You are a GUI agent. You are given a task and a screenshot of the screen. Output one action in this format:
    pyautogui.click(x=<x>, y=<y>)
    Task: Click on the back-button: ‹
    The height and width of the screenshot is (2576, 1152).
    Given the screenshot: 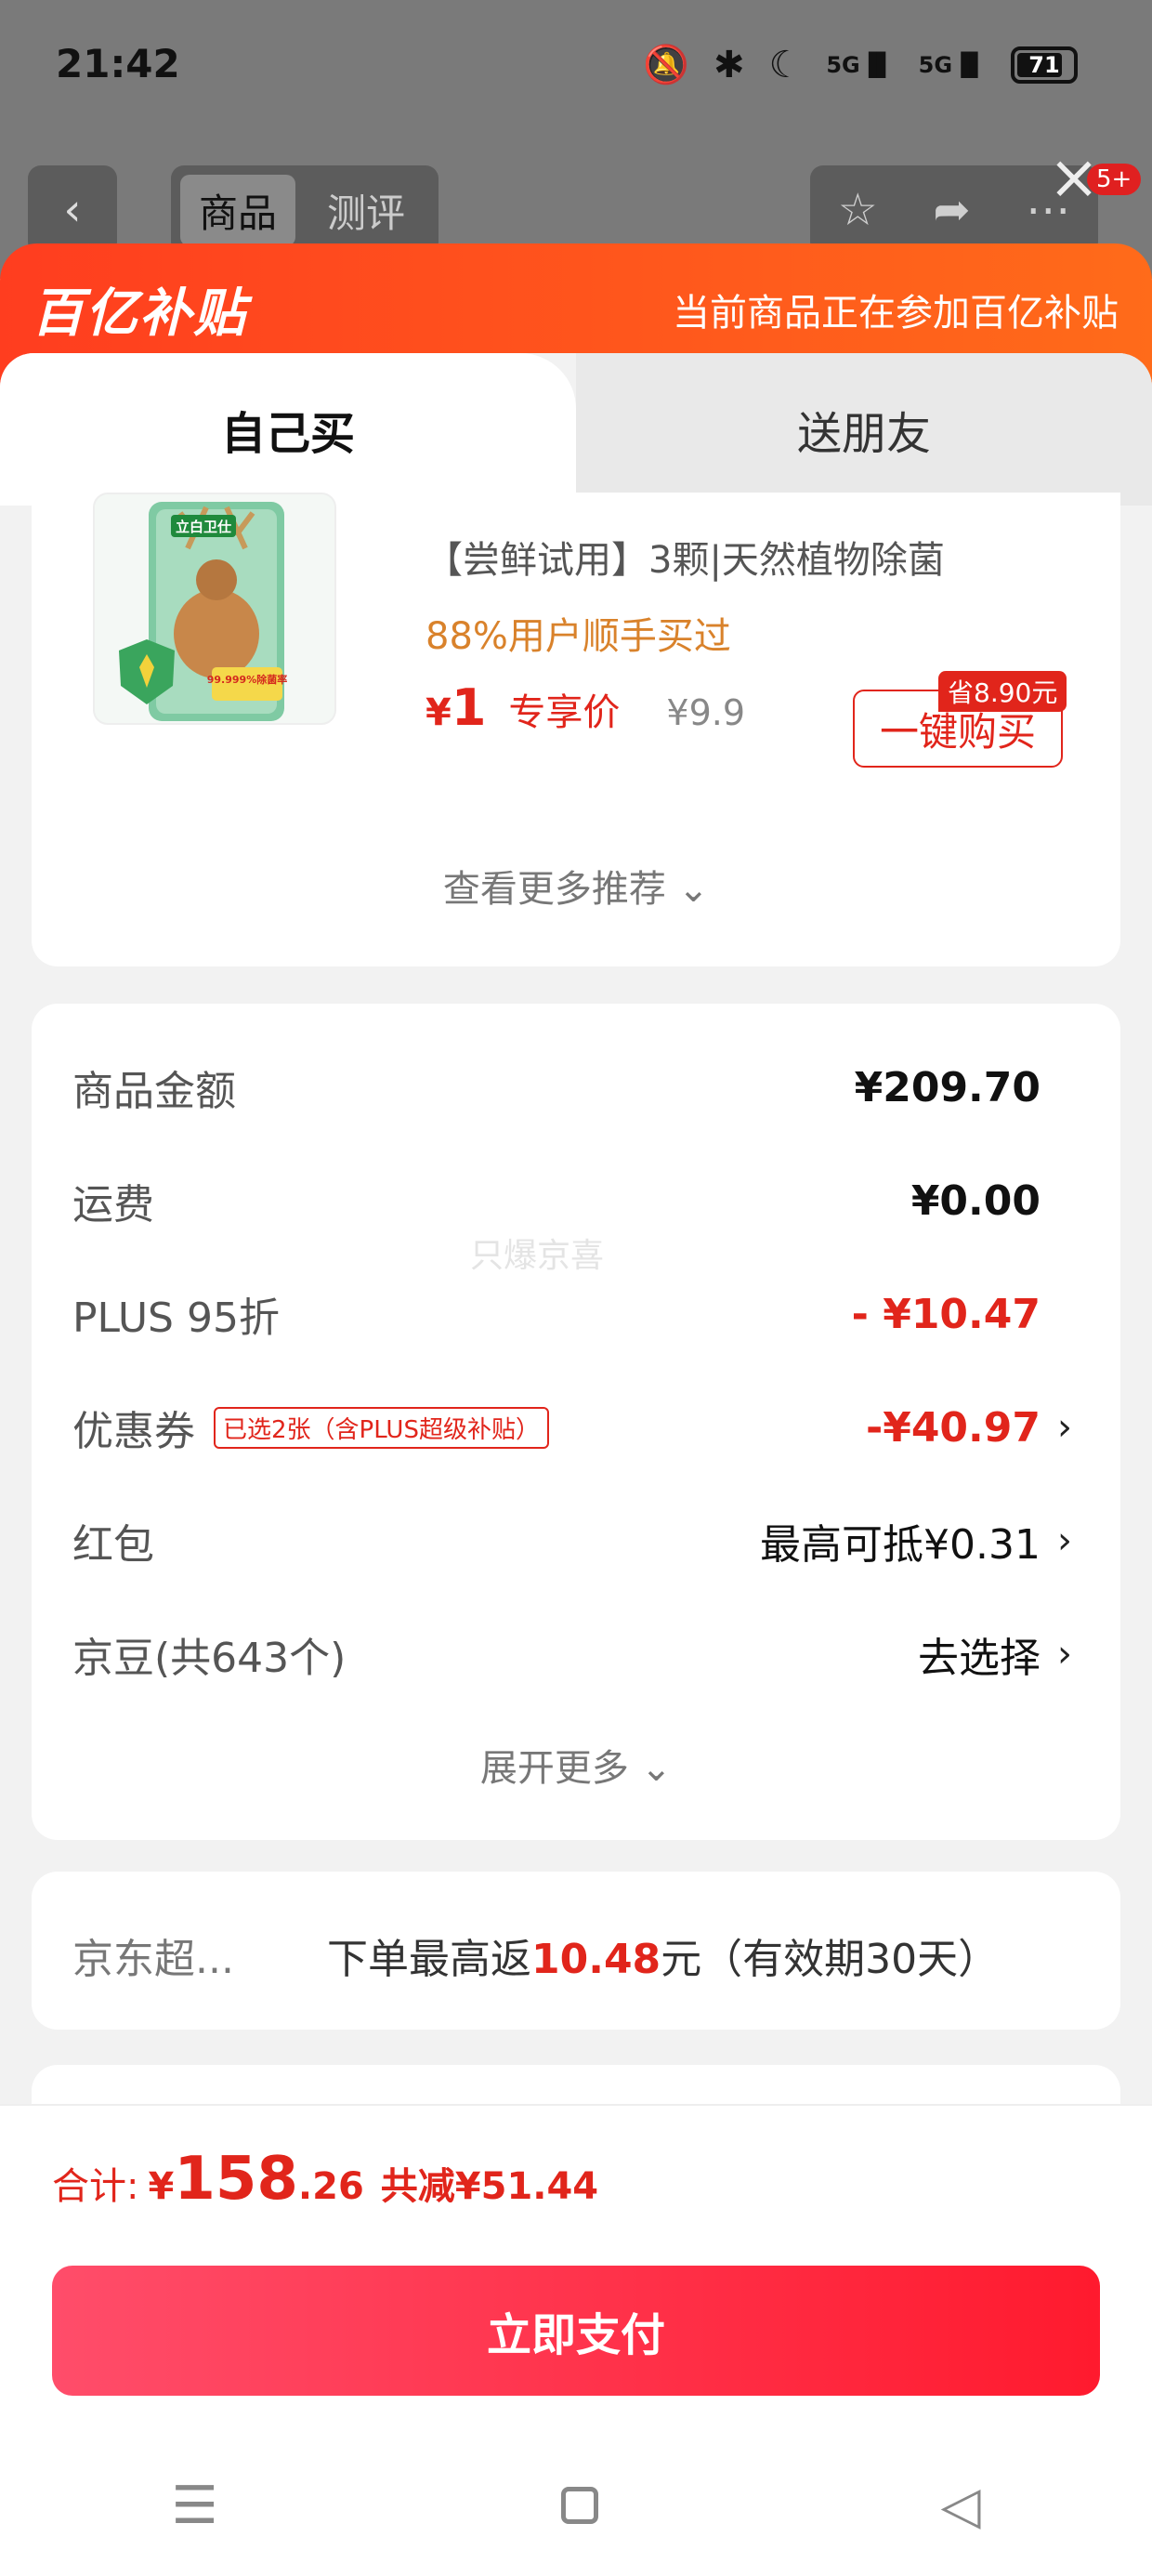 What is the action you would take?
    pyautogui.click(x=72, y=210)
    